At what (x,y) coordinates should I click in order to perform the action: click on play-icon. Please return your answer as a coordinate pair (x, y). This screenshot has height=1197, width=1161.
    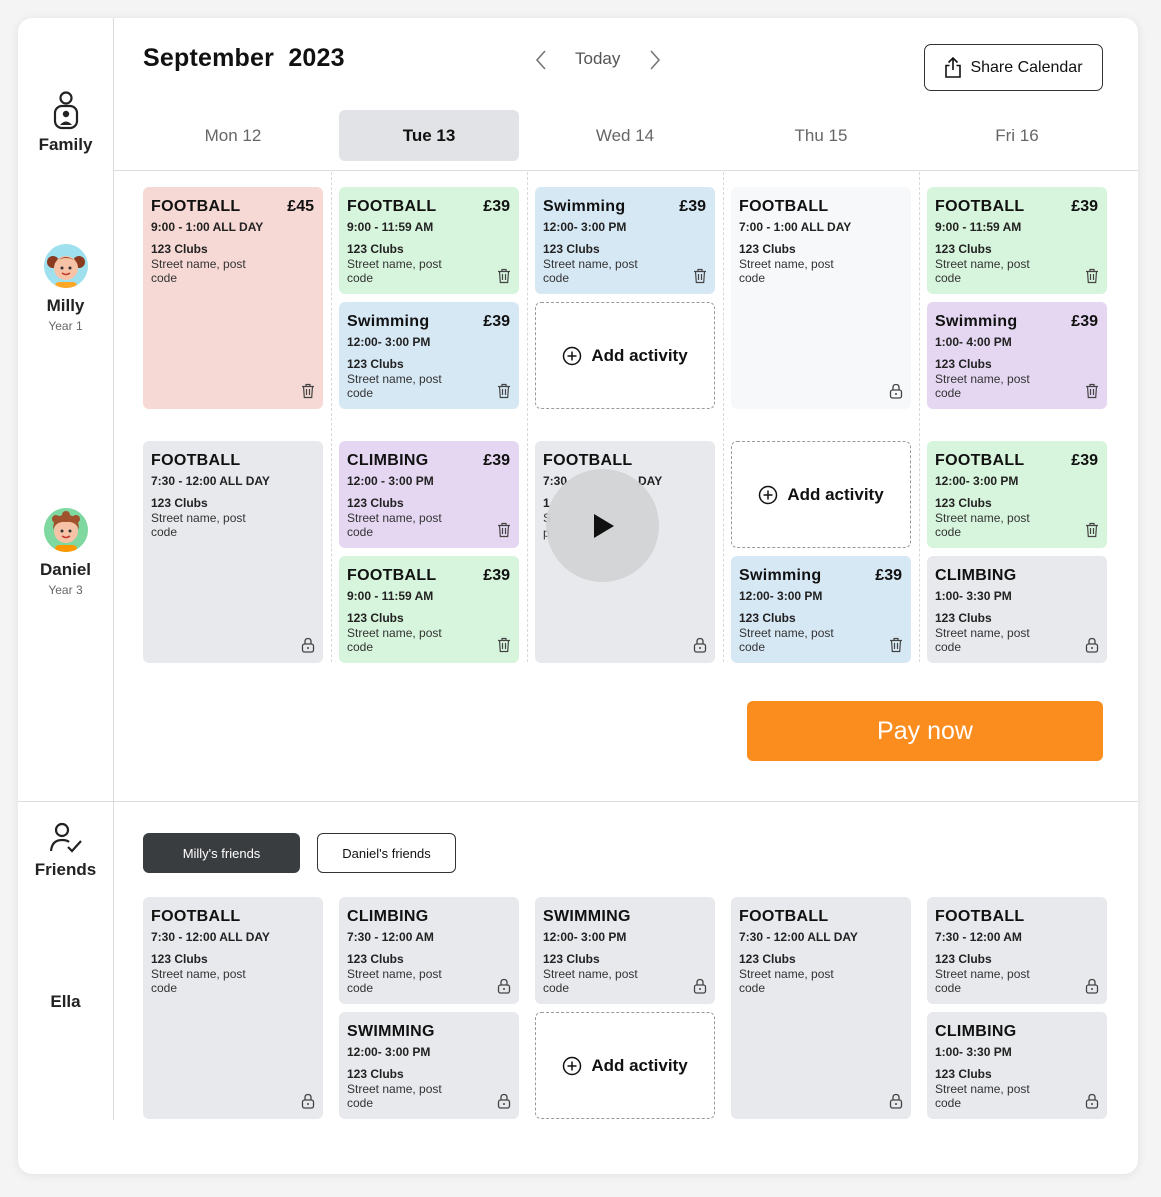
    Looking at the image, I should click on (603, 525).